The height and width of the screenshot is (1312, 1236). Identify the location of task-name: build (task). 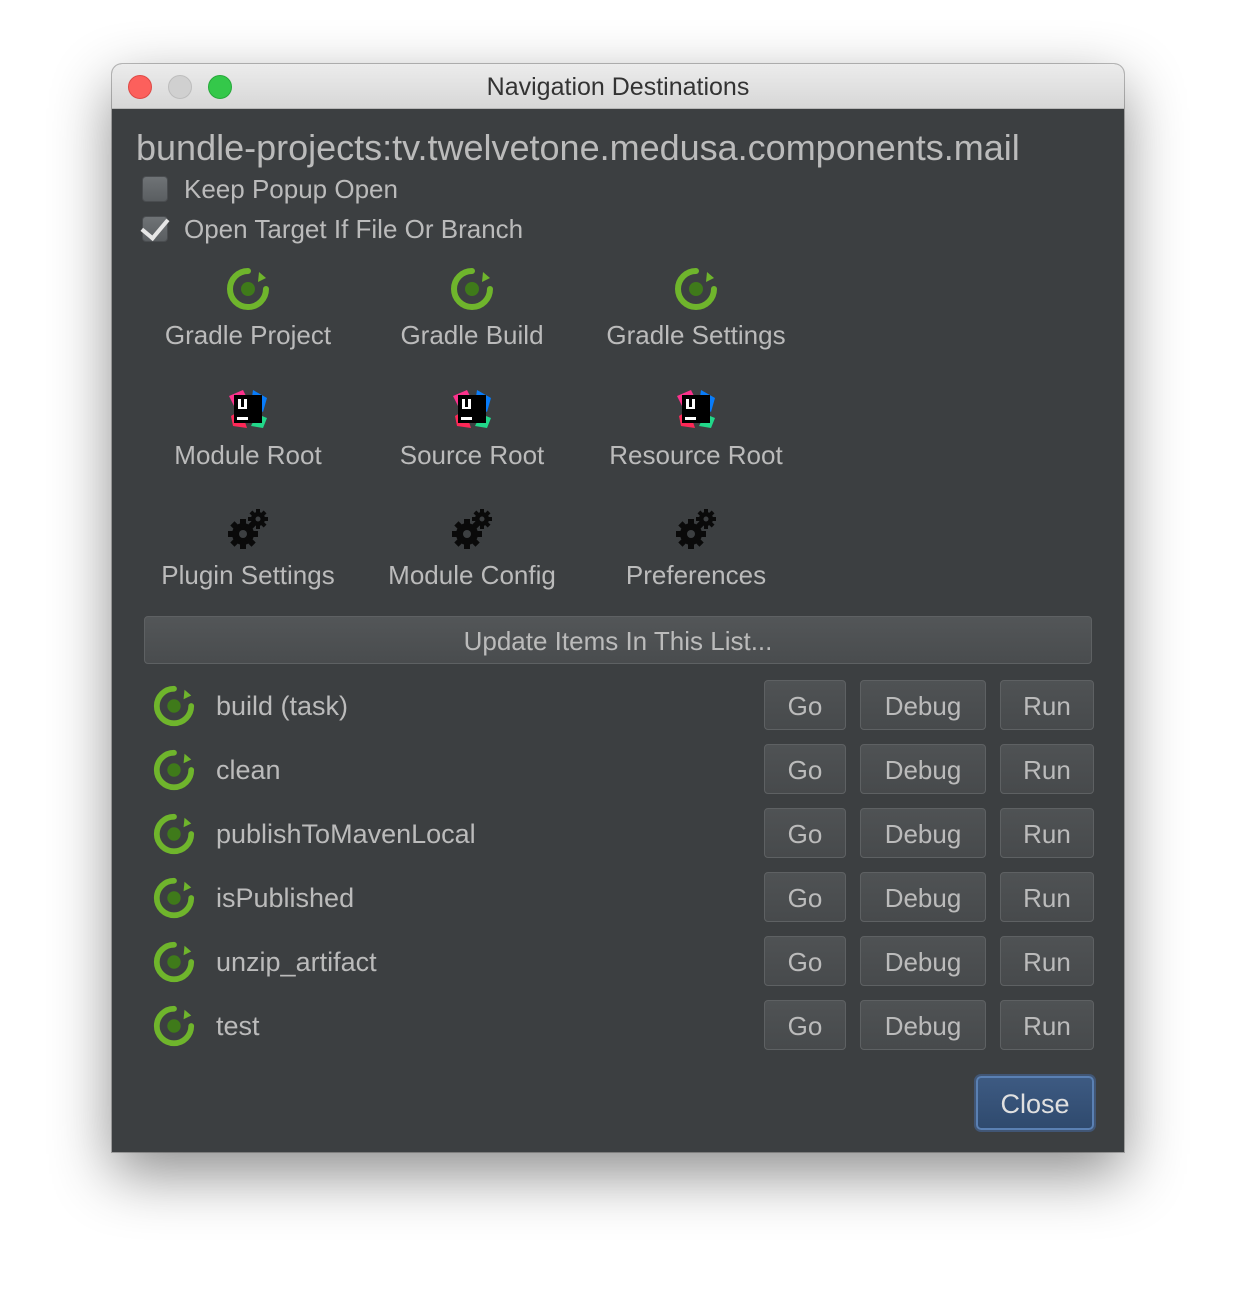
(282, 706).